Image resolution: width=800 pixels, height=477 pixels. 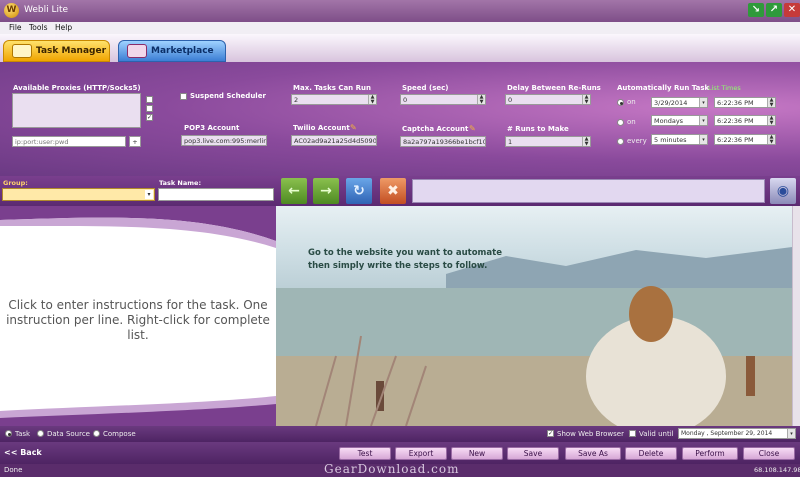 I want to click on radio-data-source-label: Data Source, so click(x=68, y=434).